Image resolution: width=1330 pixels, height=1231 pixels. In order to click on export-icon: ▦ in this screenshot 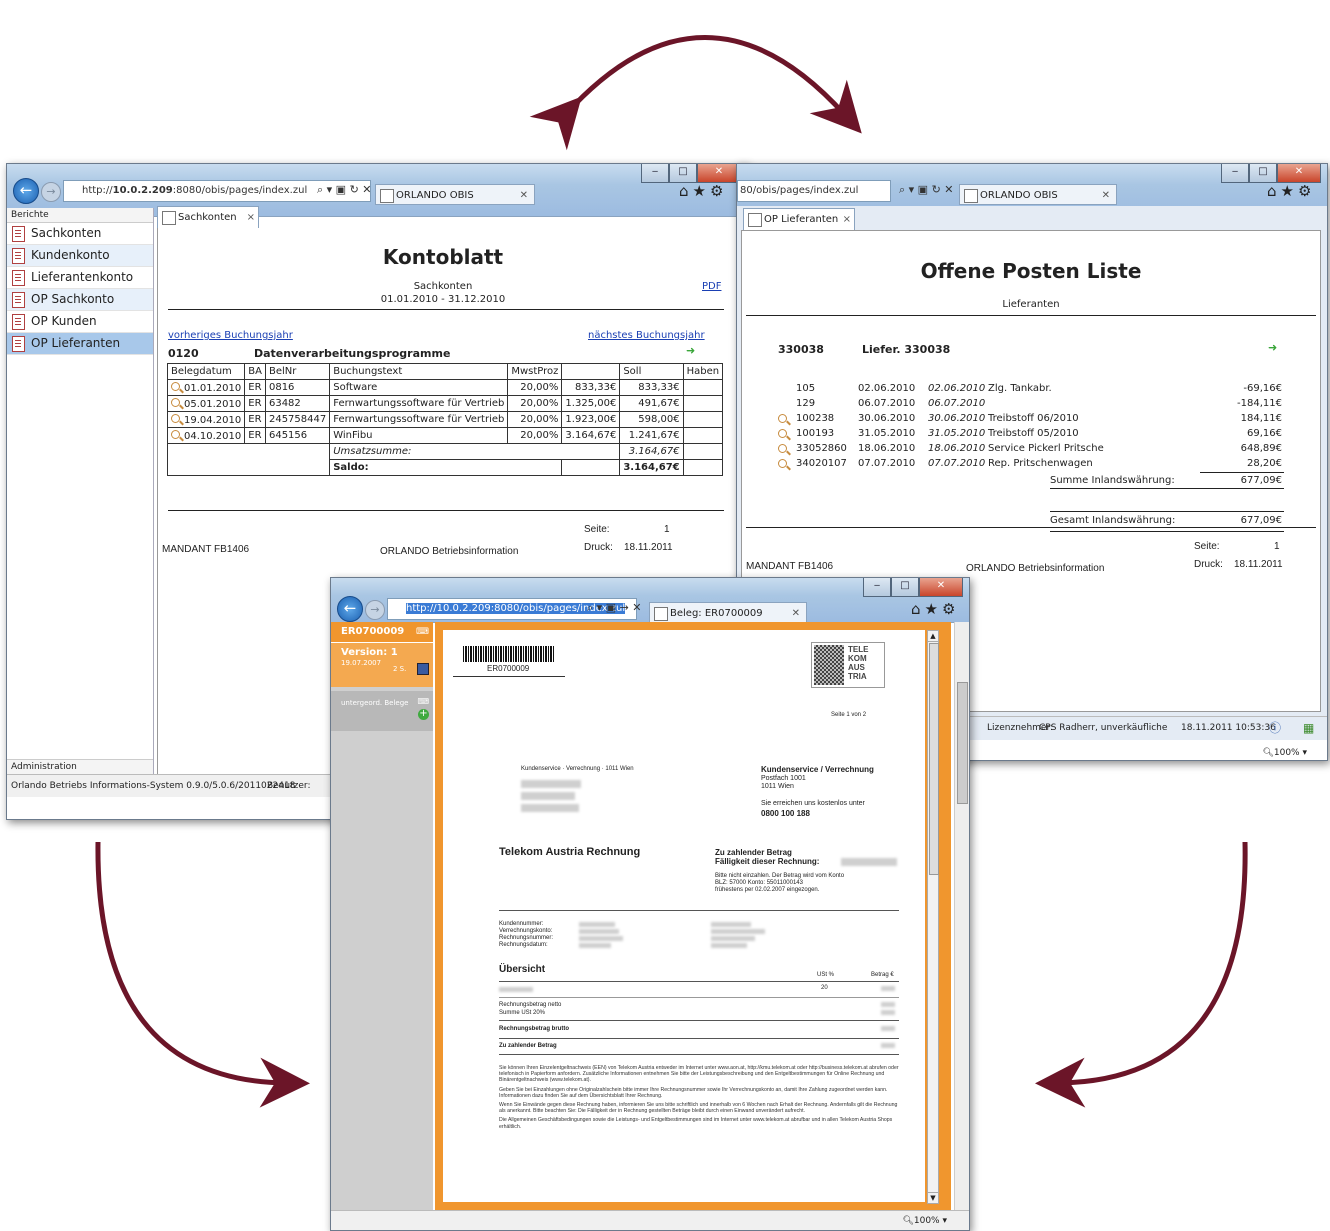, I will do `click(1308, 728)`.